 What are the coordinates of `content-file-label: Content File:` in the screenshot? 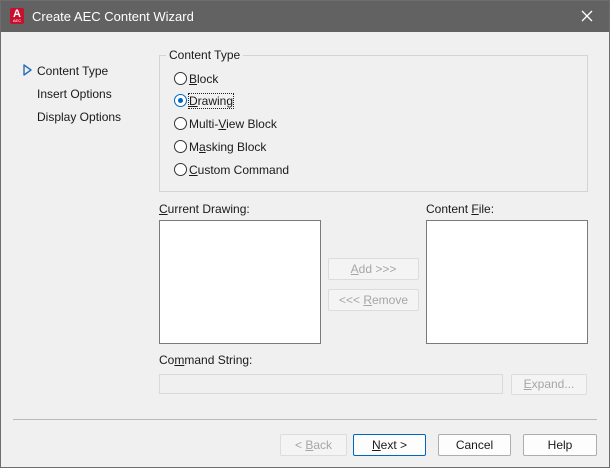 It's located at (460, 209).